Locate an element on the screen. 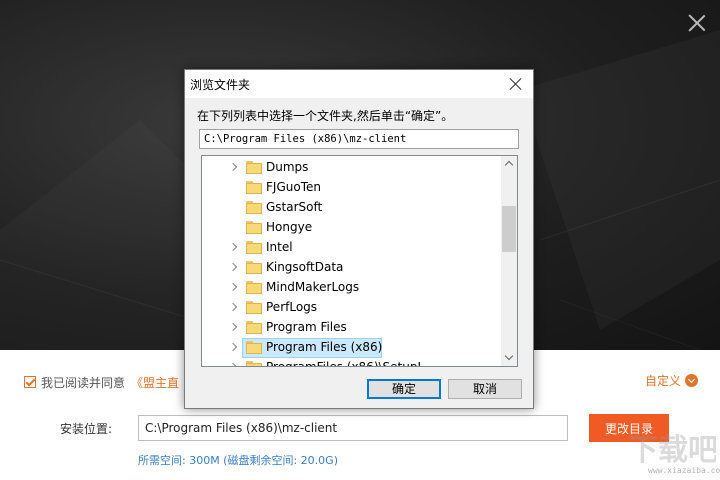 The width and height of the screenshot is (720, 480). agree-text: 我已阅读并同意 is located at coordinates (83, 382).